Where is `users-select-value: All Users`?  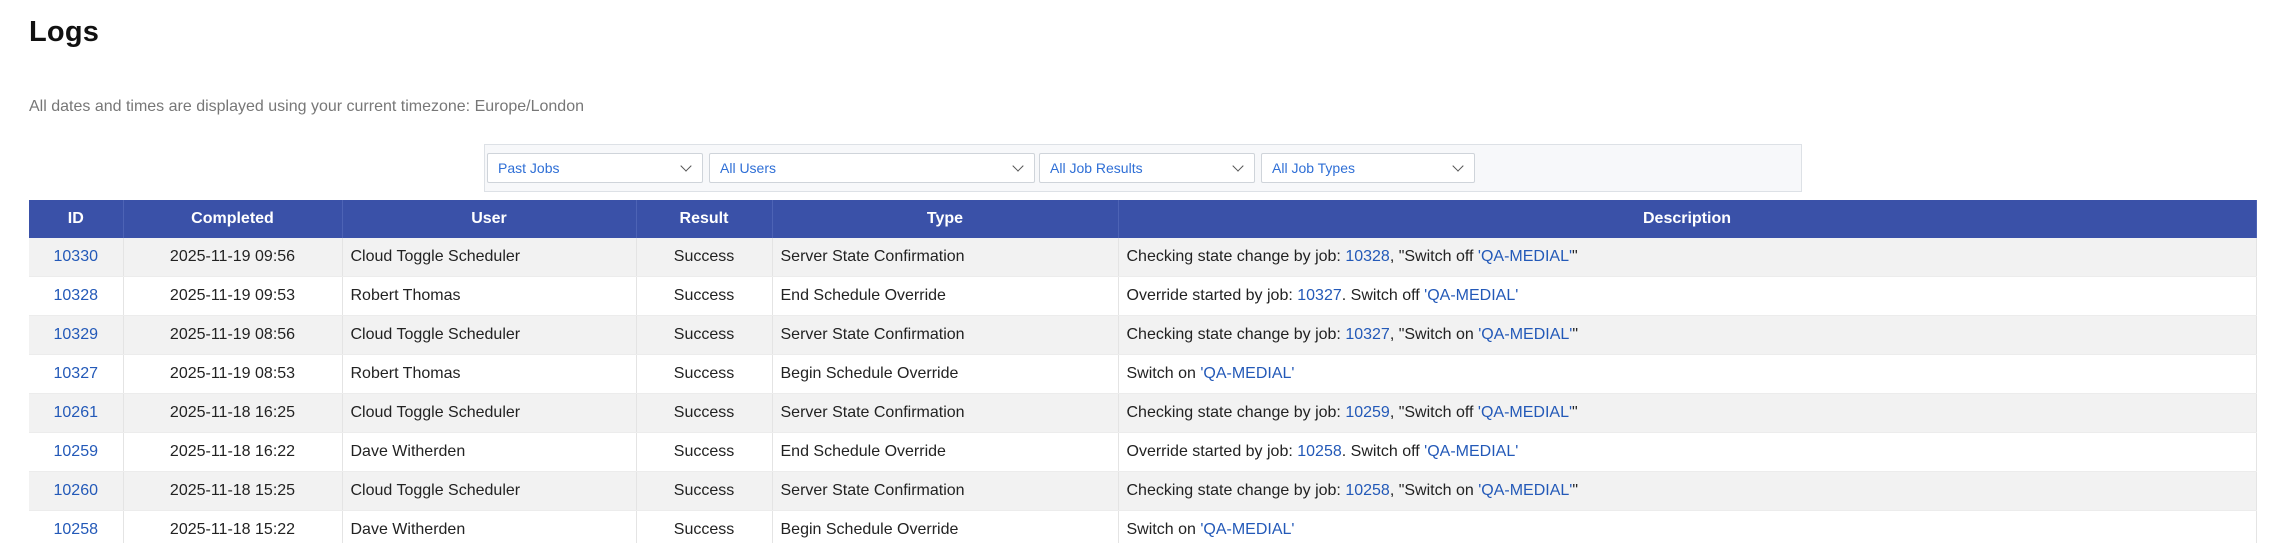
users-select-value: All Users is located at coordinates (748, 168).